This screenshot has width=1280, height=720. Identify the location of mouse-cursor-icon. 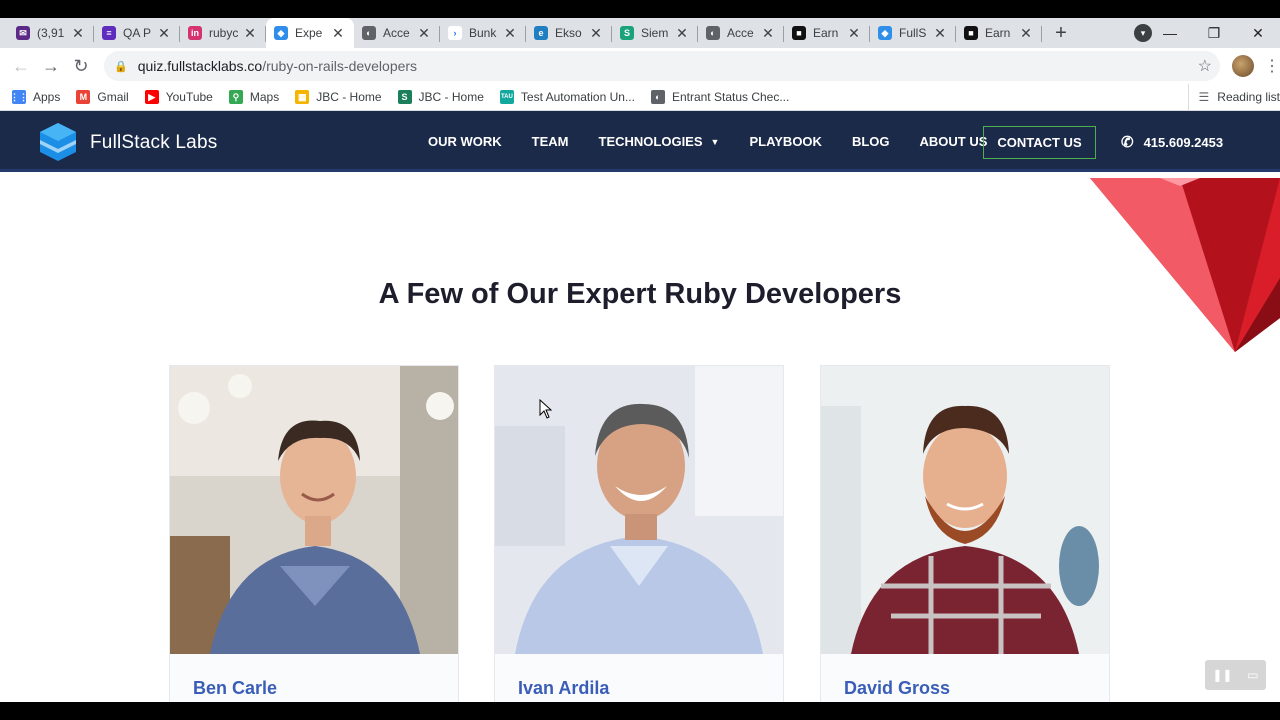
(546, 409).